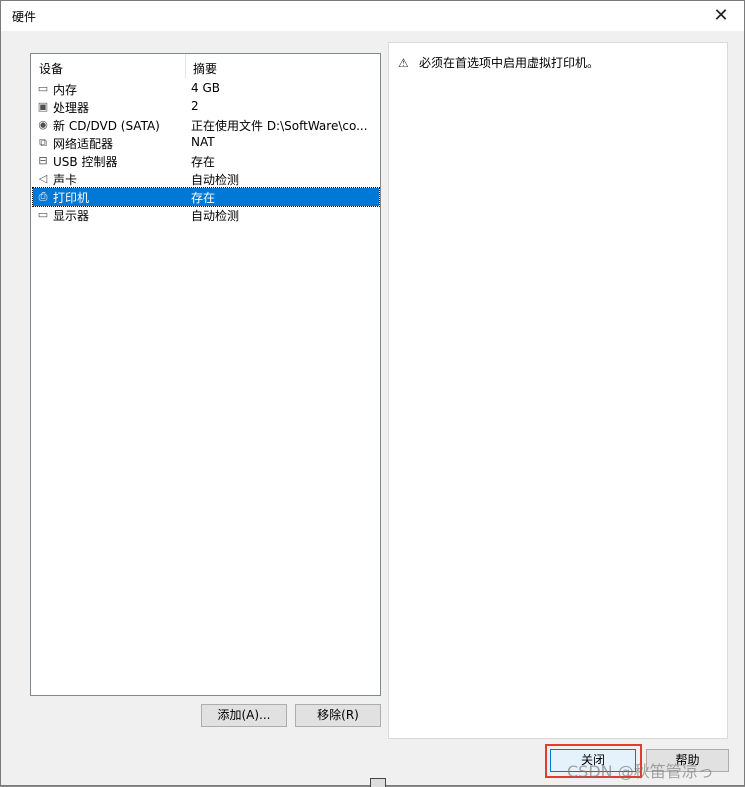 Image resolution: width=745 pixels, height=787 pixels. What do you see at coordinates (43, 214) in the screenshot?
I see `display-icon: ▭` at bounding box center [43, 214].